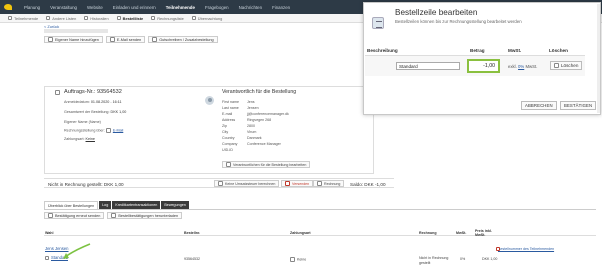 The image size is (602, 280). I want to click on subnav-teilnehmende: Teilnehmende, so click(23, 18).